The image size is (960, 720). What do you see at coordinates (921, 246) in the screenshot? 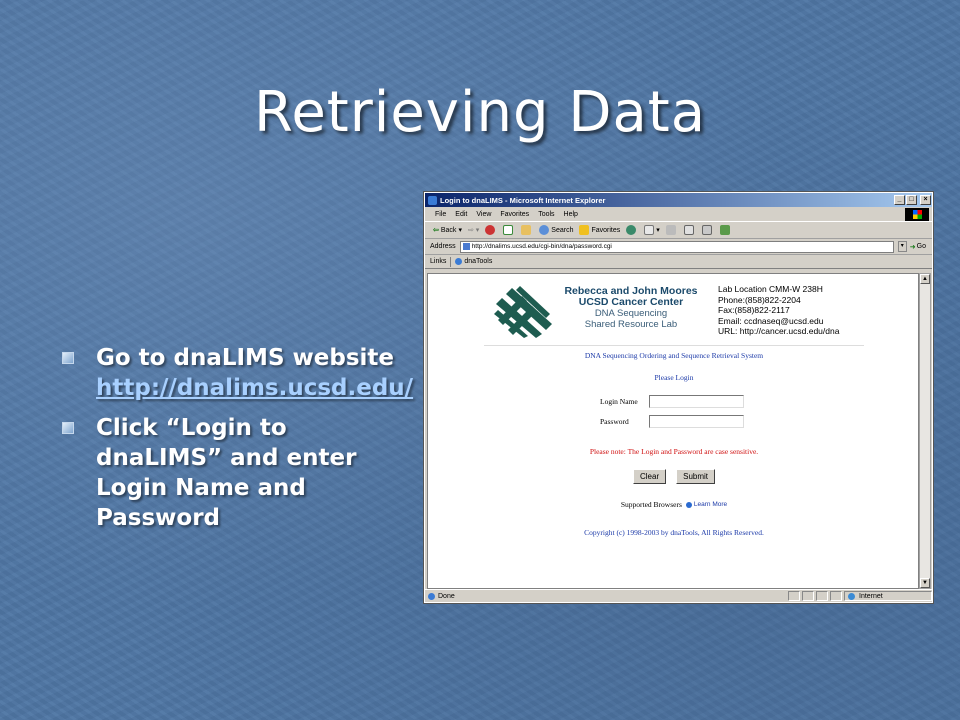
I see `go-label: Go` at bounding box center [921, 246].